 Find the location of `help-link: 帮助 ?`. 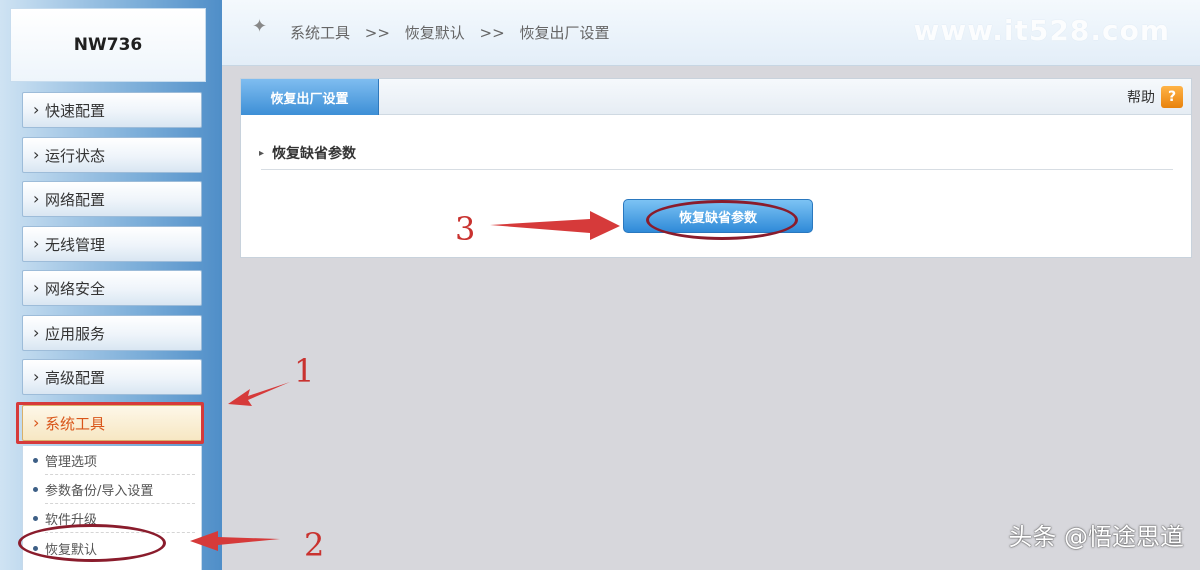

help-link: 帮助 ? is located at coordinates (1155, 97).